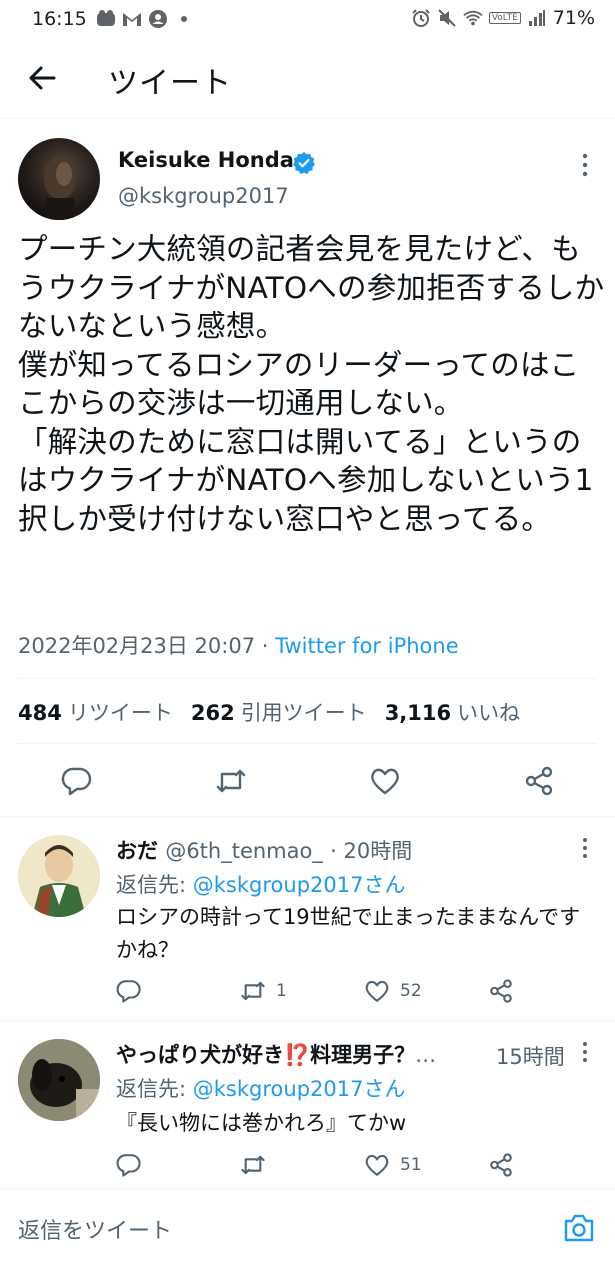  I want to click on retweet-stat: 484 リツイート, so click(95, 712).